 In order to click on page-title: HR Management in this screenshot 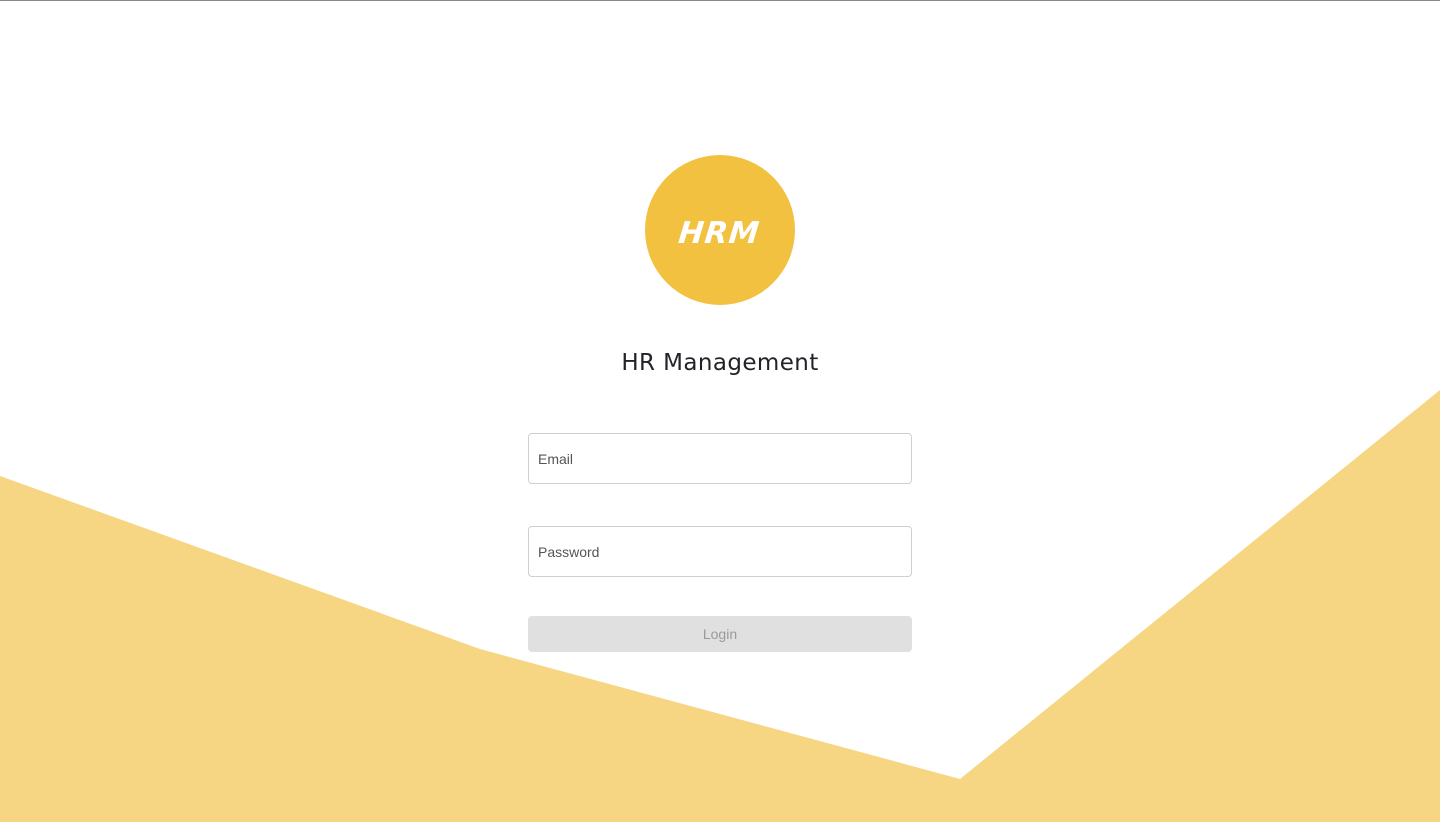, I will do `click(720, 363)`.